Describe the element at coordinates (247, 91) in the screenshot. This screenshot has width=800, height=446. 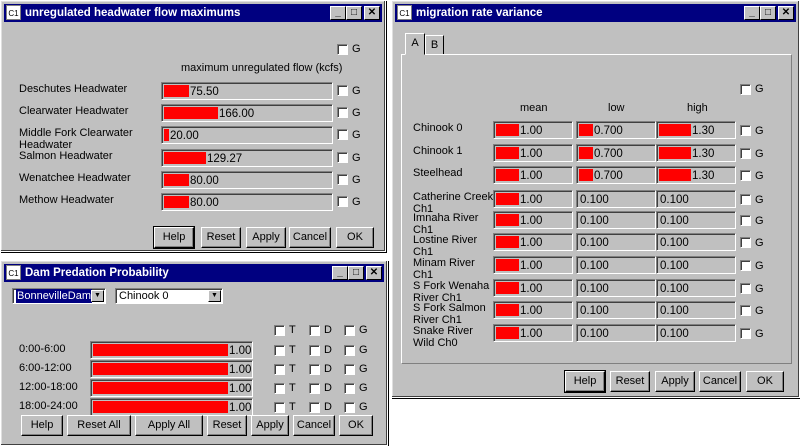
I see `flow-field: 75.50` at that location.